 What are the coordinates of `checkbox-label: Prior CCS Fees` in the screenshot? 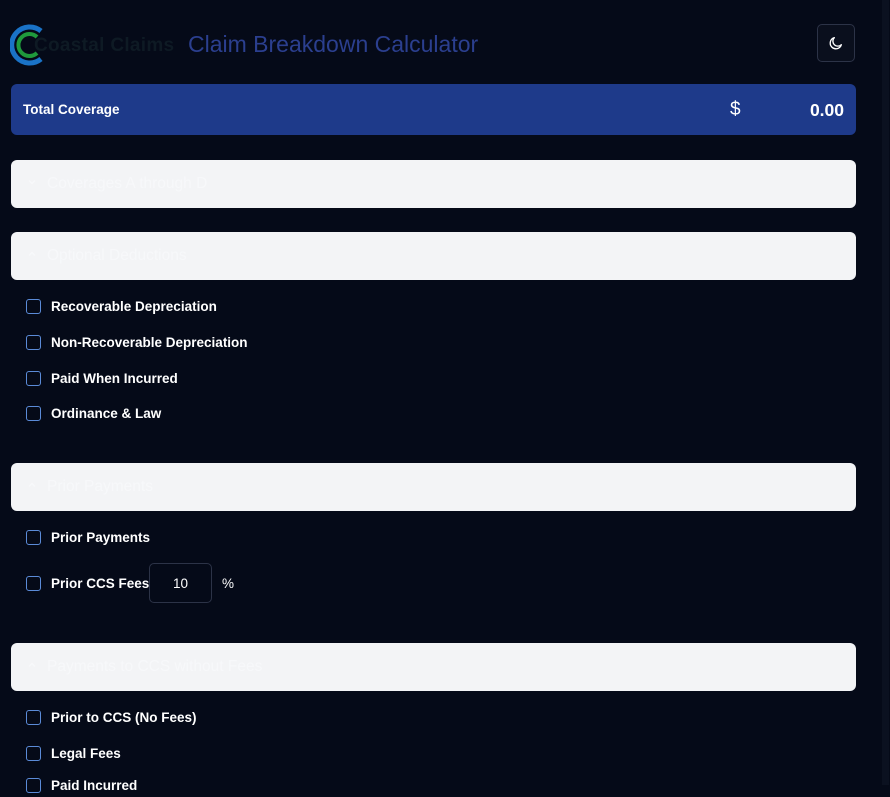 It's located at (100, 583).